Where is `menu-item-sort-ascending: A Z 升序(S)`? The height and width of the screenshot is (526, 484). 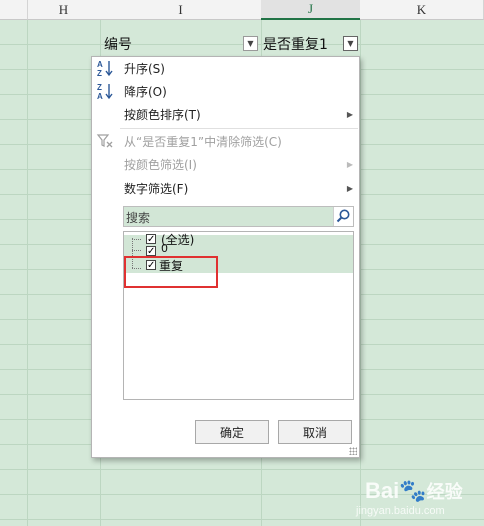
menu-item-sort-ascending: A Z 升序(S) is located at coordinates (225, 68).